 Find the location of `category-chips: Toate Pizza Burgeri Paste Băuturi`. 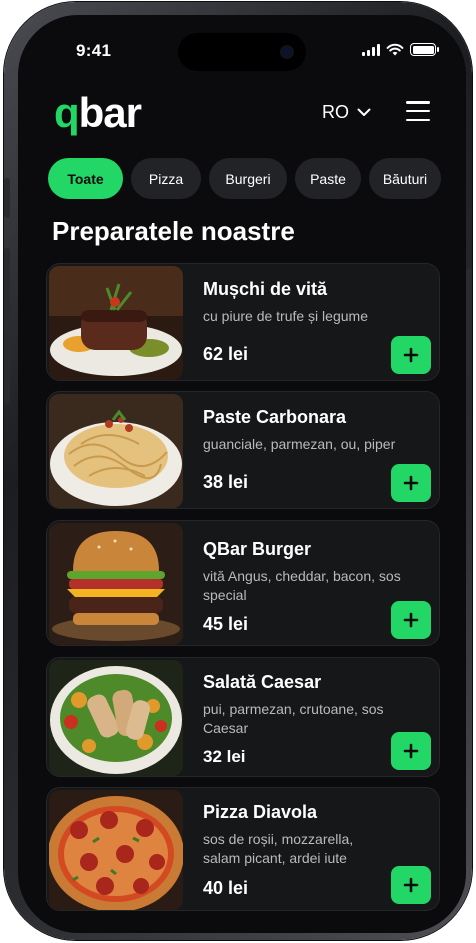

category-chips: Toate Pizza Burgeri Paste Băuturi is located at coordinates (244, 178).